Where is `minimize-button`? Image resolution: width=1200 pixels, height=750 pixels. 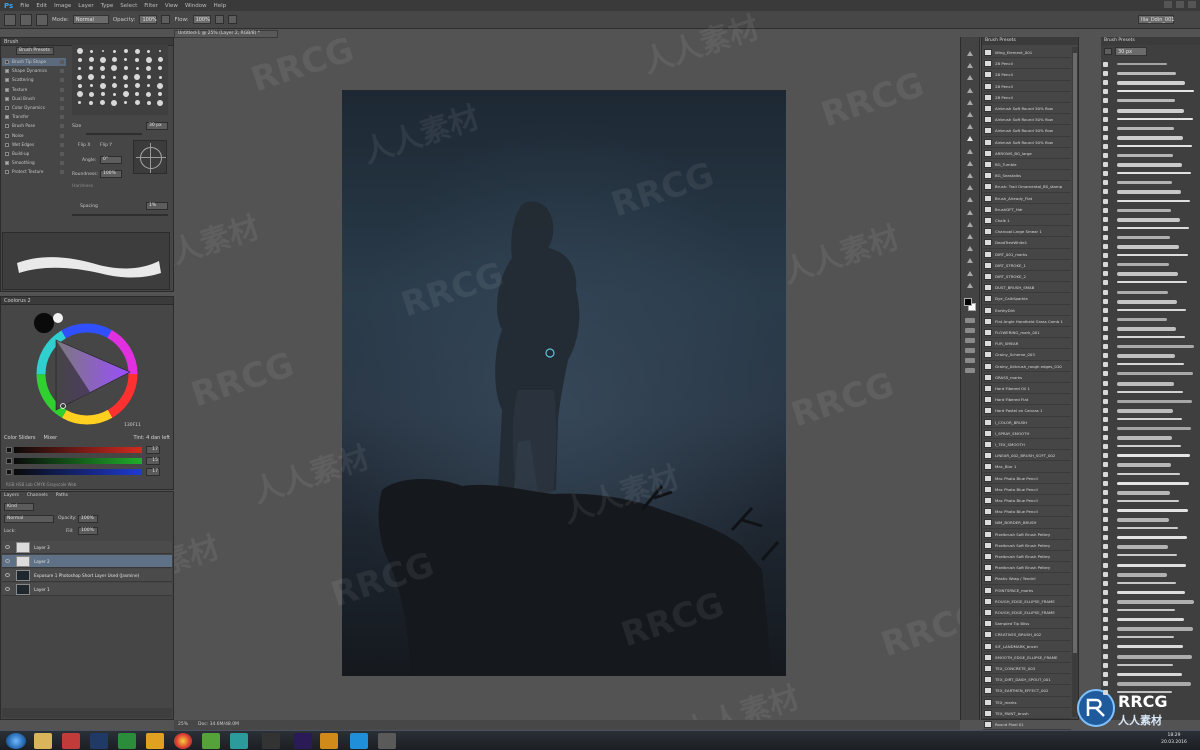
minimize-button is located at coordinates (1168, 4).